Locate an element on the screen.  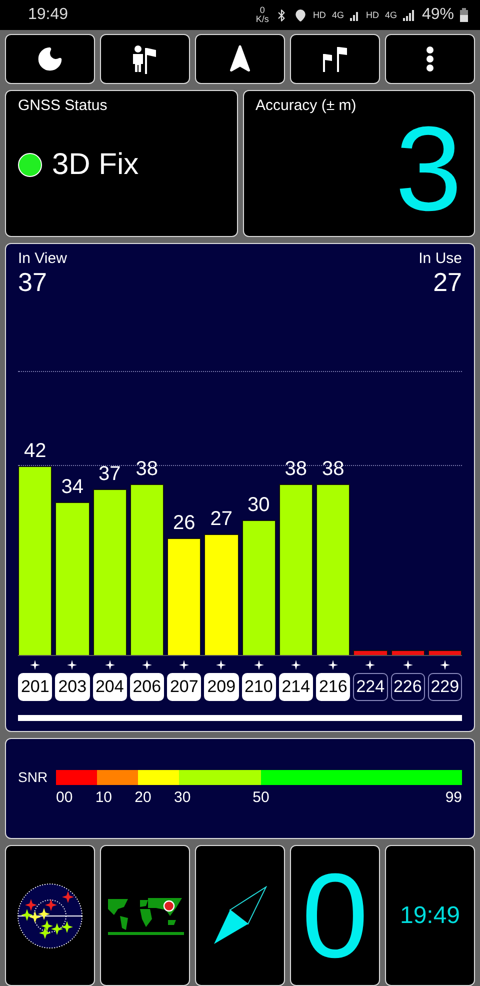
snr-value: 42 is located at coordinates (35, 451).